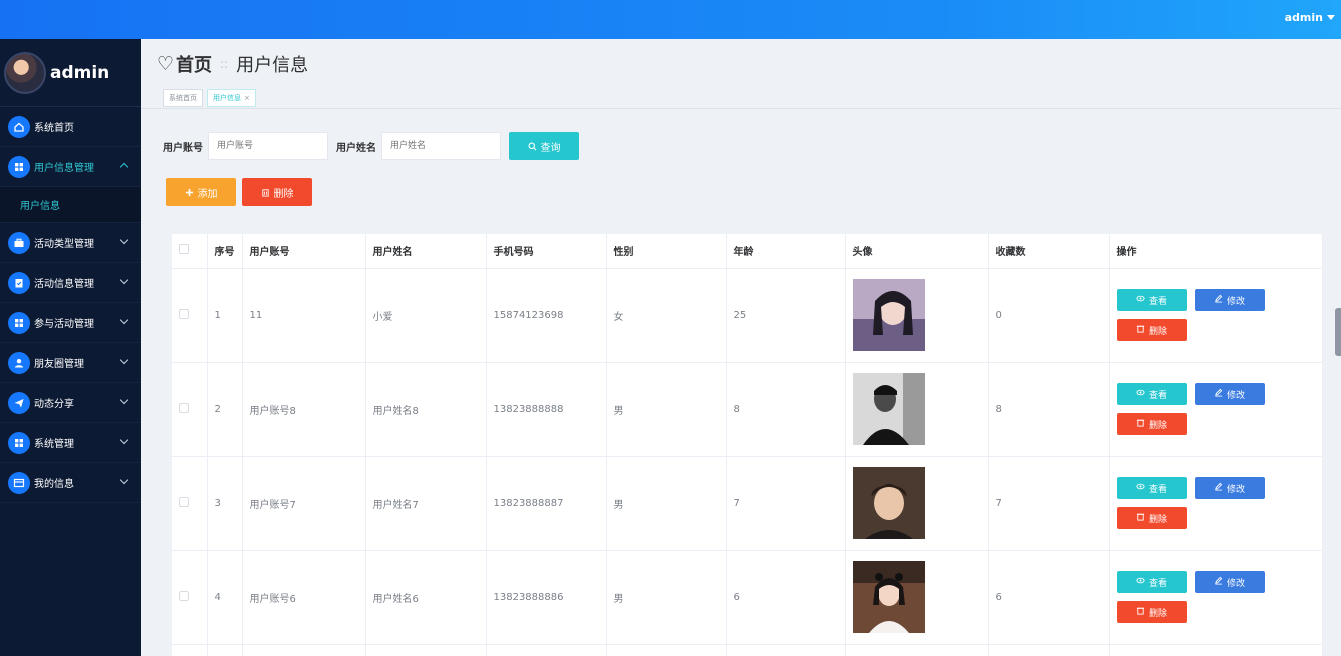  What do you see at coordinates (1140, 394) in the screenshot?
I see `eye-icon` at bounding box center [1140, 394].